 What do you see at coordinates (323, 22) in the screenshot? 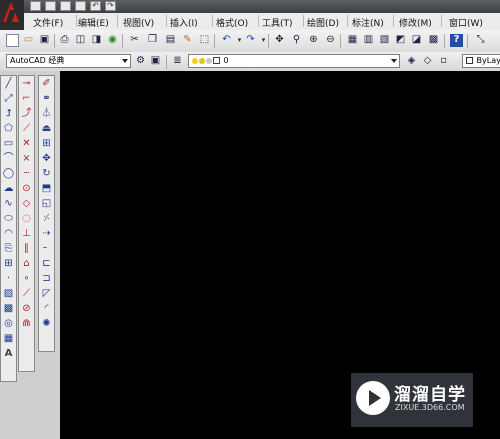
I see `menu-draw: 绘图(D)` at bounding box center [323, 22].